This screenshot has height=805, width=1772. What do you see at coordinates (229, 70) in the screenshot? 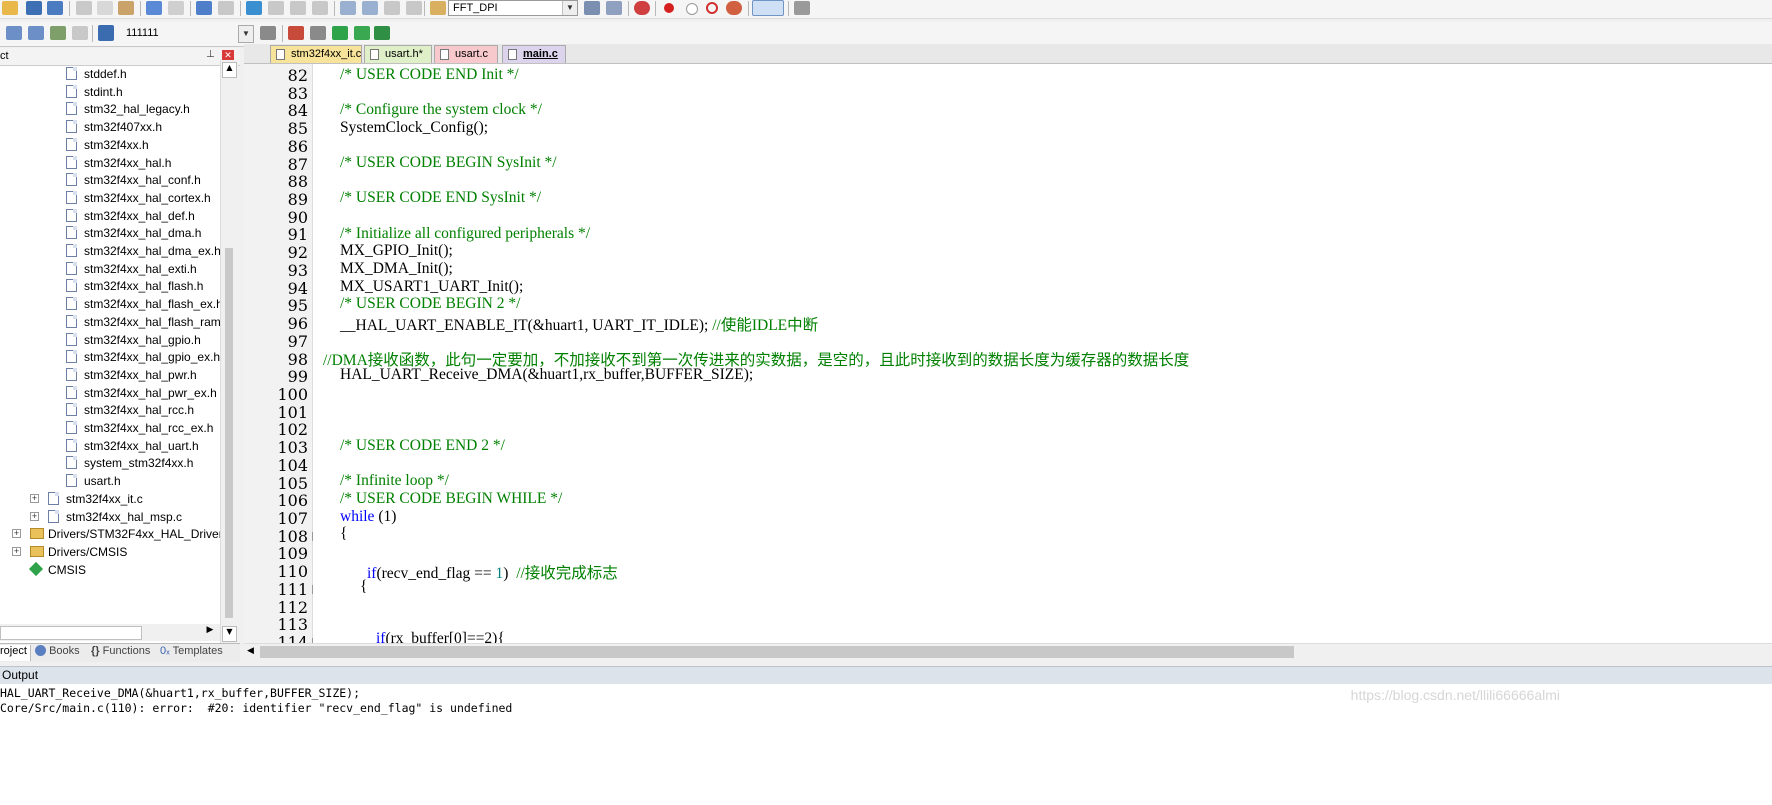
I see `scroll-up-icon: ▲` at bounding box center [229, 70].